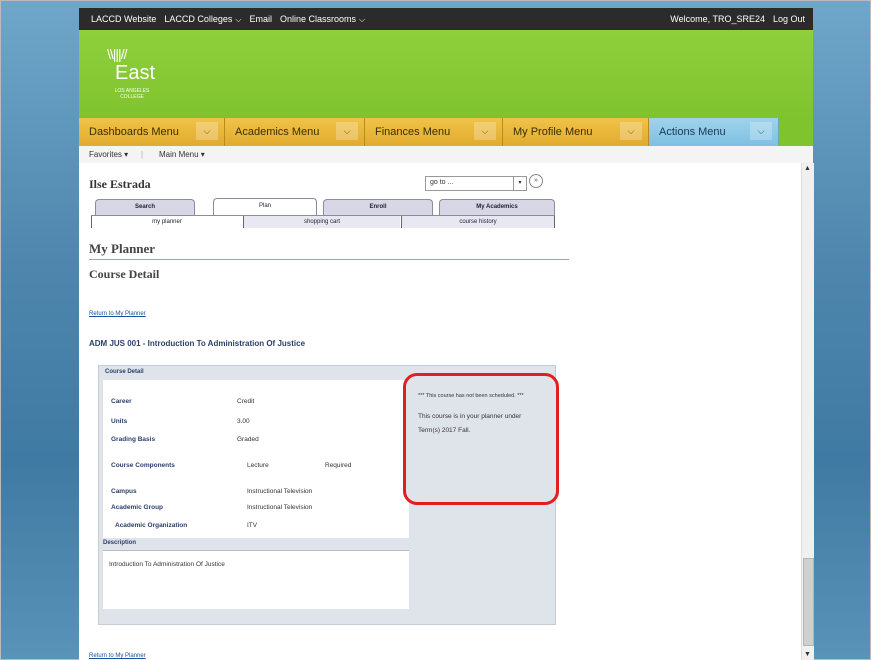  I want to click on field-label: Course Components, so click(143, 465).